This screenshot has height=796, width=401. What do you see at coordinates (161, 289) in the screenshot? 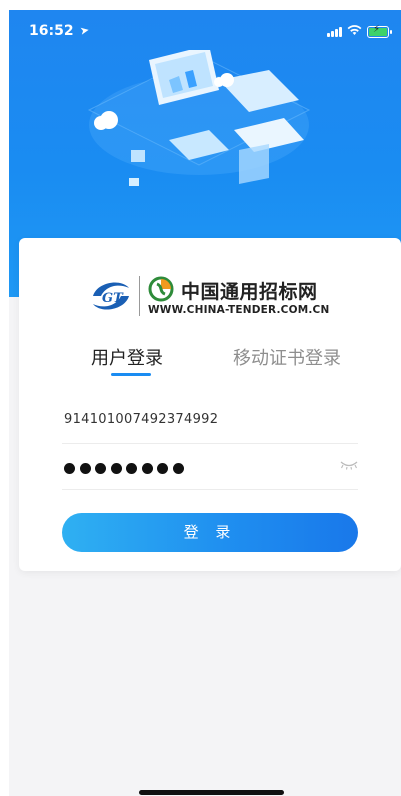
I see `tender-net-logo-icon` at bounding box center [161, 289].